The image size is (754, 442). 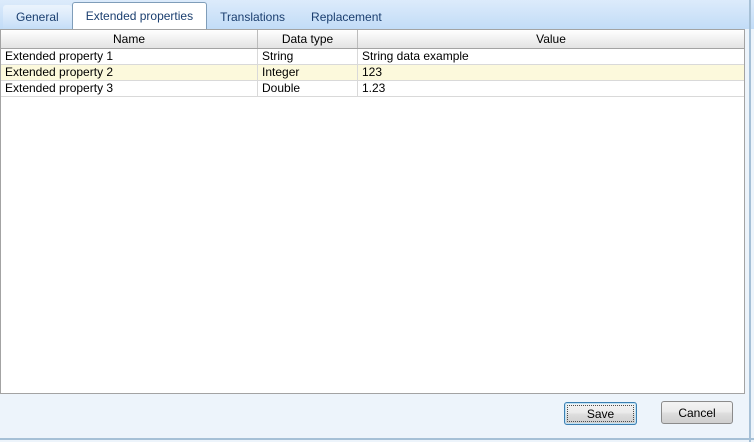 What do you see at coordinates (308, 39) in the screenshot?
I see `column-header-data-type: Data type` at bounding box center [308, 39].